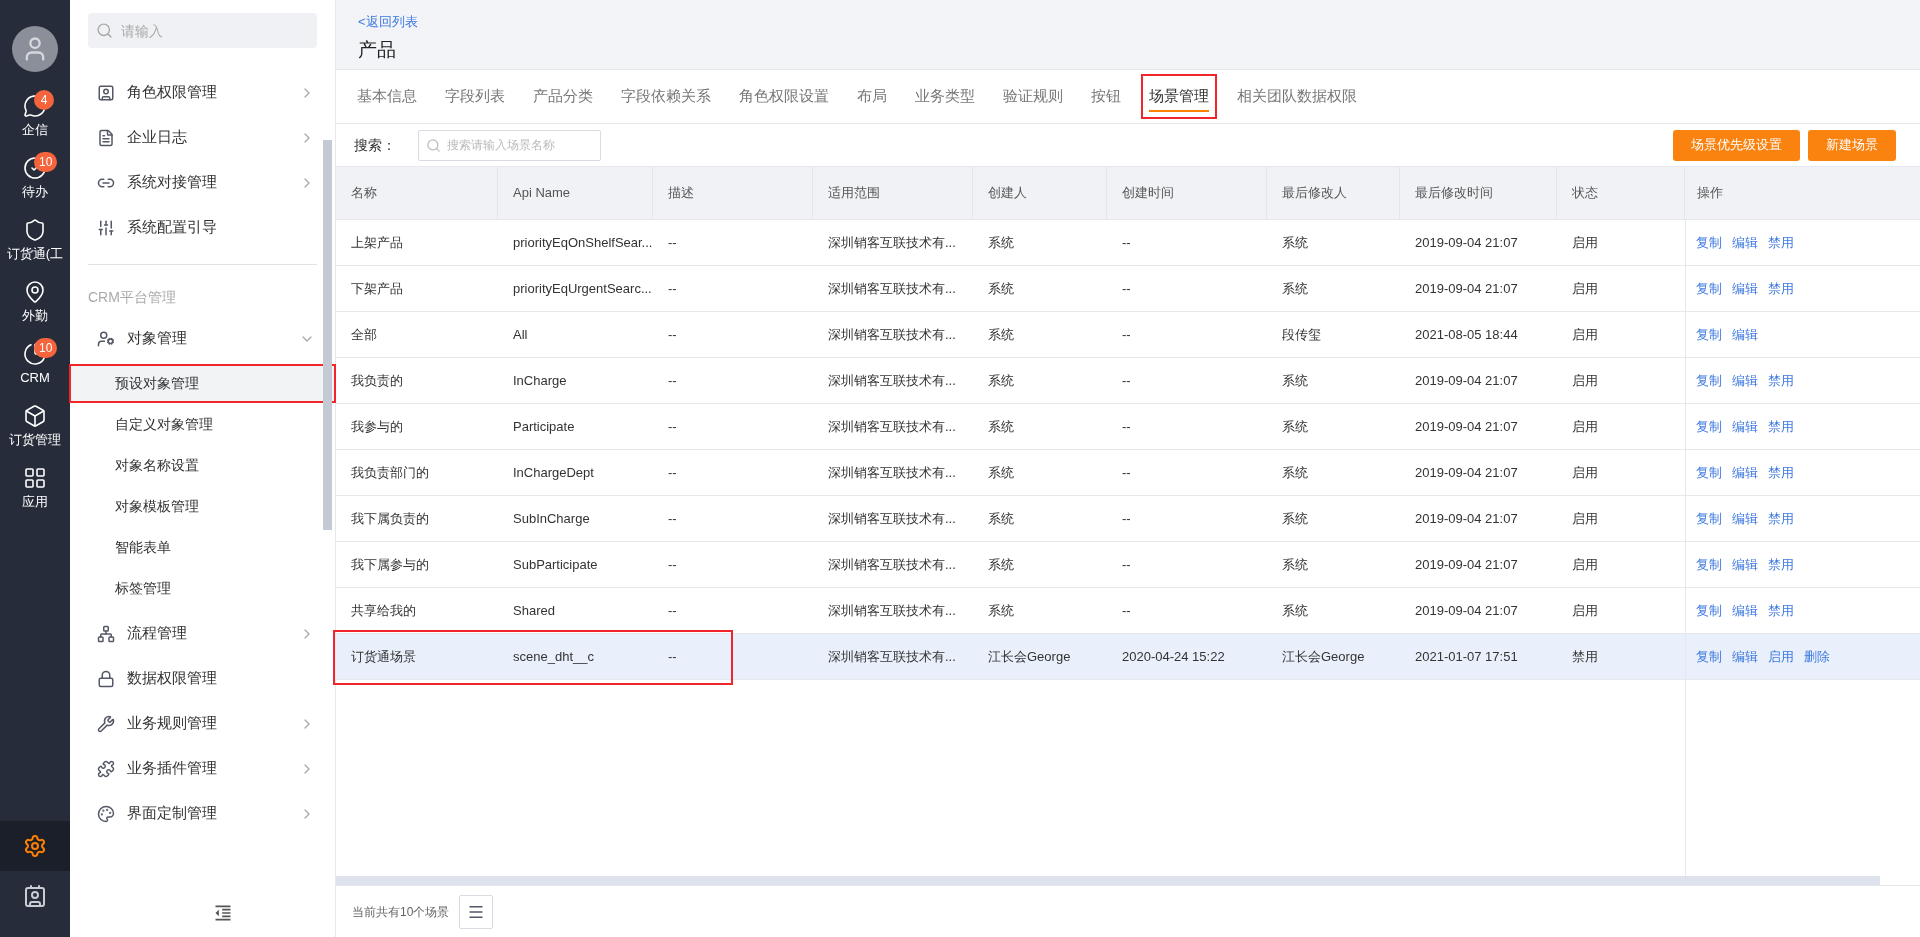 This screenshot has width=1920, height=937. I want to click on nav-subitem: 智能表单, so click(202, 547).